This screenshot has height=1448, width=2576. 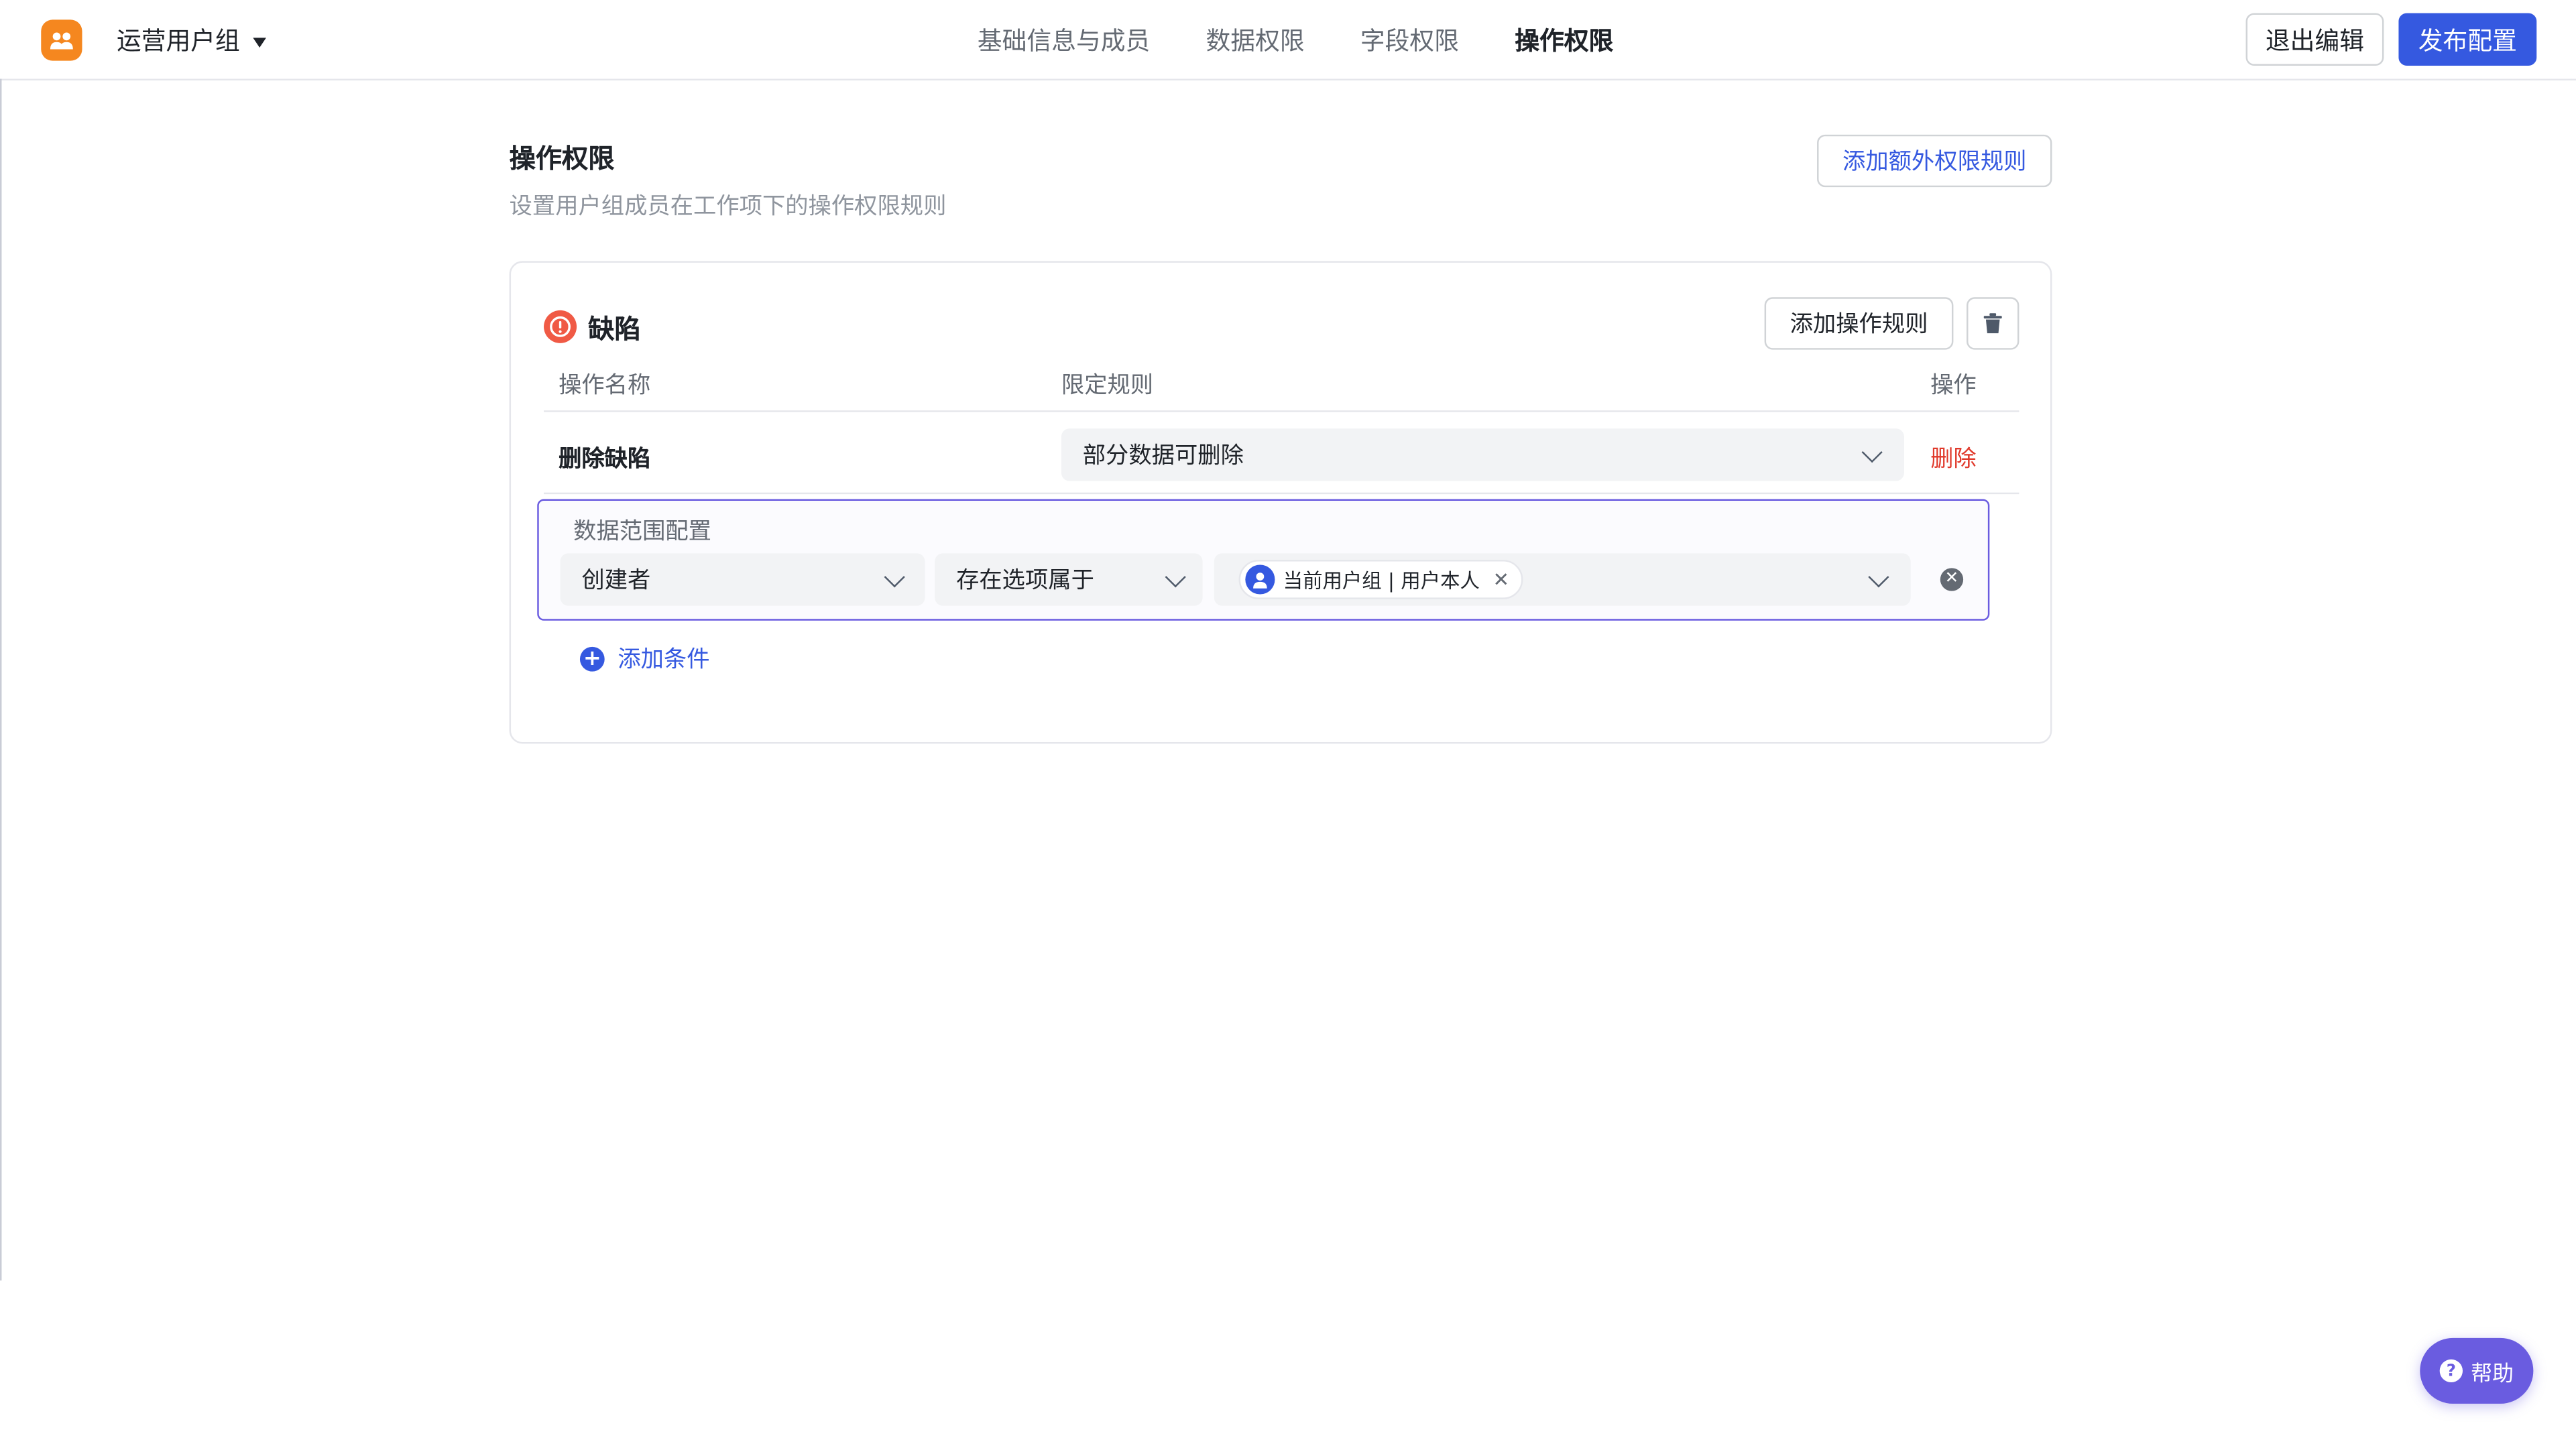 What do you see at coordinates (1281, 493) in the screenshot?
I see `table-row-divider` at bounding box center [1281, 493].